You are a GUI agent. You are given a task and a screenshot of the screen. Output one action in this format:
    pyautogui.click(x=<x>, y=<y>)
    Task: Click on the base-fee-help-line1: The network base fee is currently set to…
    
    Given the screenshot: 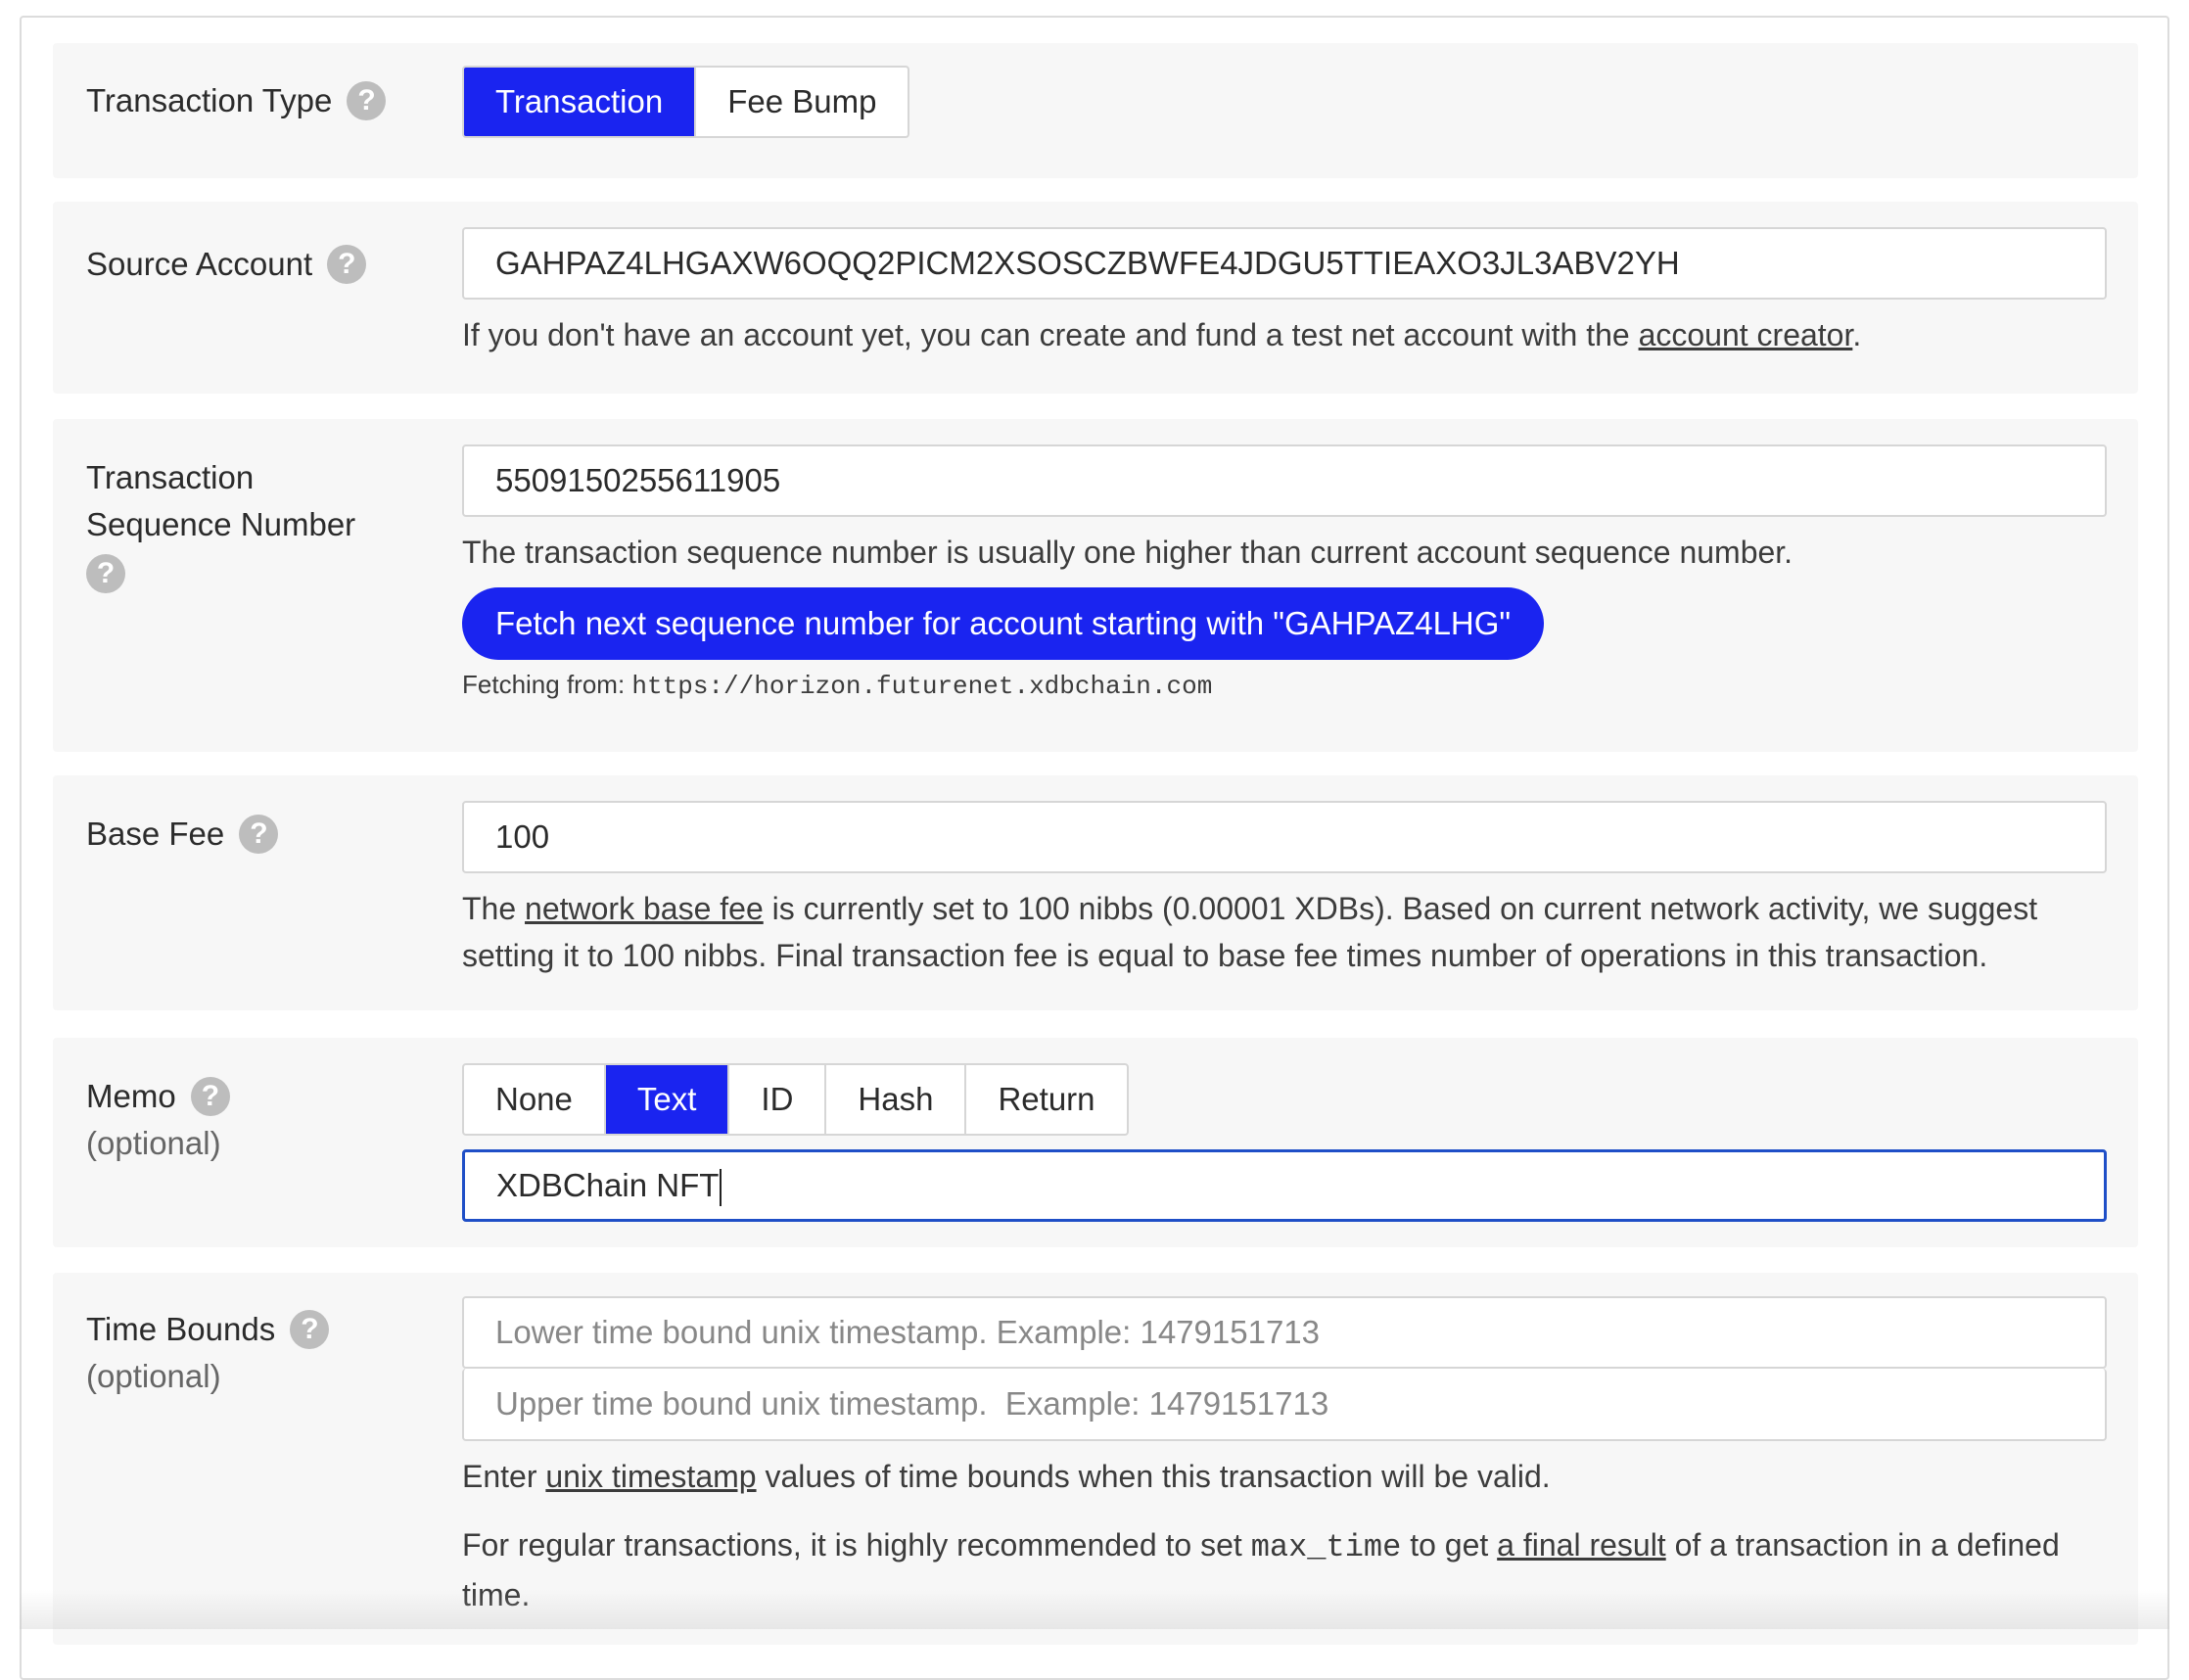 What is the action you would take?
    pyautogui.click(x=1284, y=908)
    